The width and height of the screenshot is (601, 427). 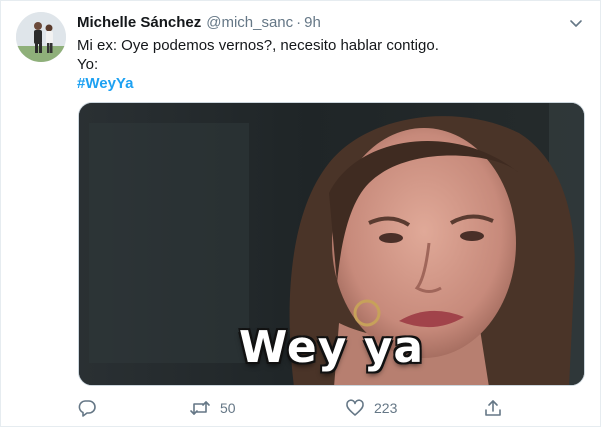 What do you see at coordinates (212, 408) in the screenshot?
I see `retweet-button: 50` at bounding box center [212, 408].